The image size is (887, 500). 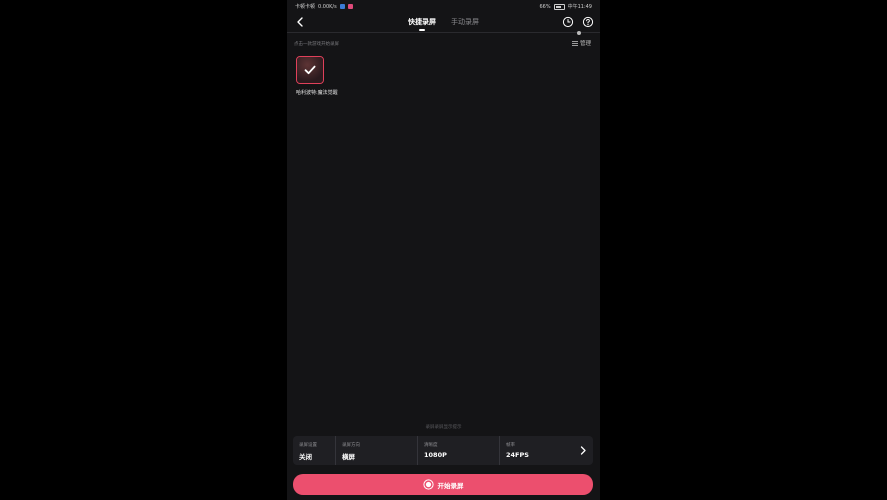 I want to click on start-record-button: 开始录屏, so click(x=443, y=484).